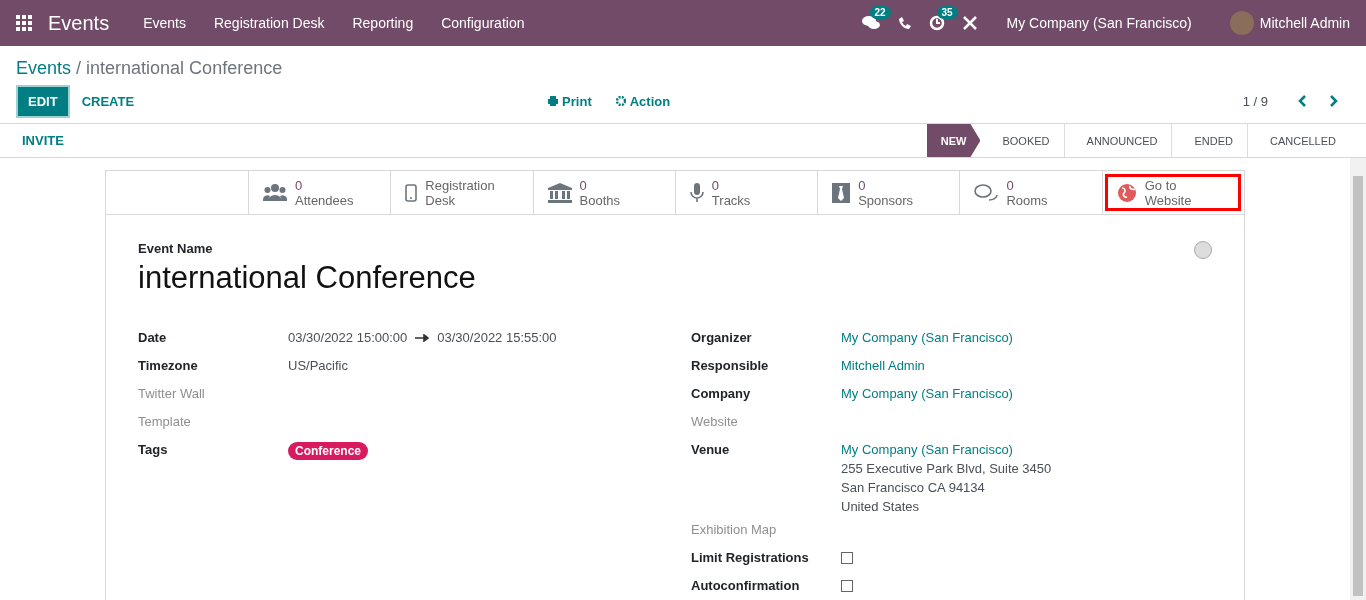  I want to click on end-date: 03/30/2022 15:55:00, so click(497, 337).